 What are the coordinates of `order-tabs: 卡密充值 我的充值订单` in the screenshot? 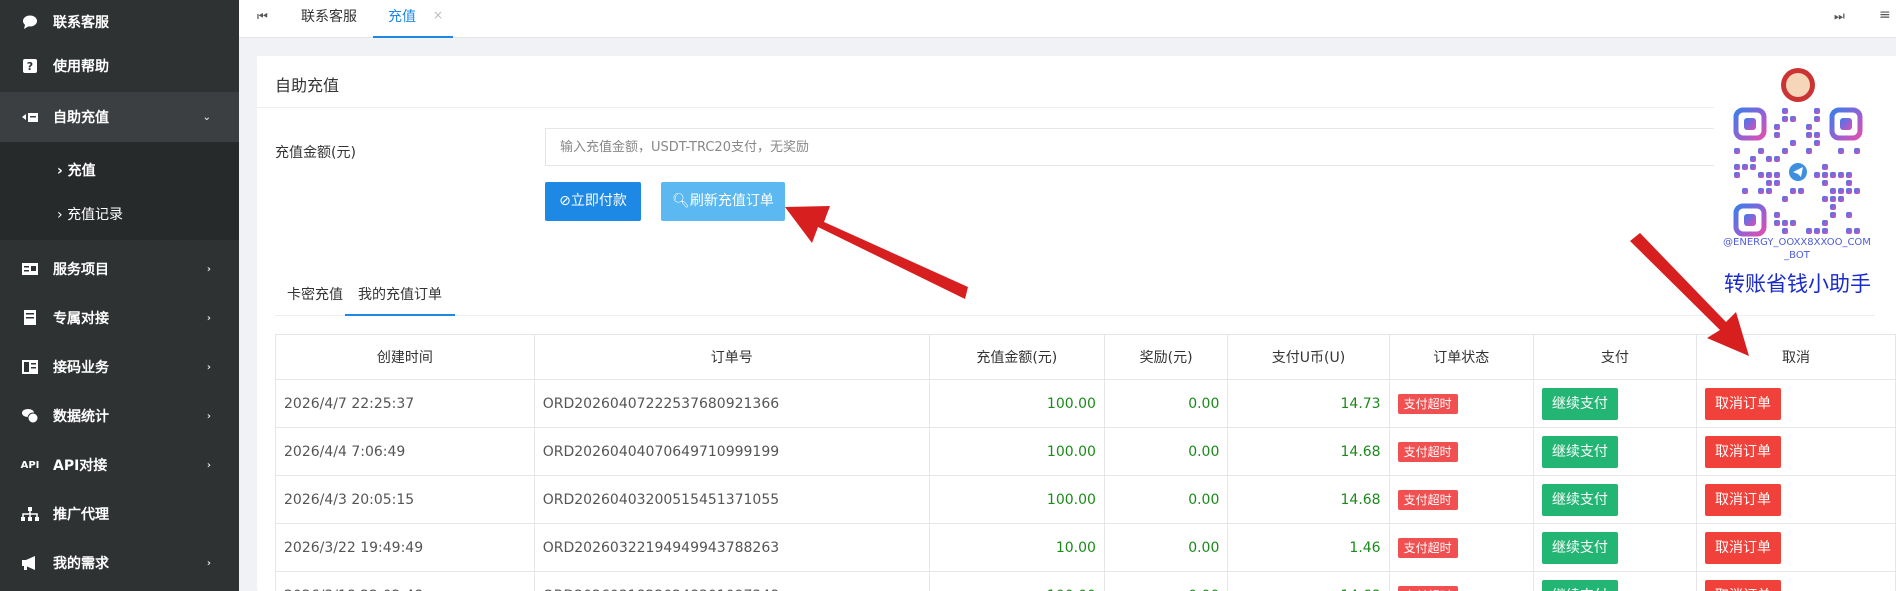 It's located at (1075, 296).